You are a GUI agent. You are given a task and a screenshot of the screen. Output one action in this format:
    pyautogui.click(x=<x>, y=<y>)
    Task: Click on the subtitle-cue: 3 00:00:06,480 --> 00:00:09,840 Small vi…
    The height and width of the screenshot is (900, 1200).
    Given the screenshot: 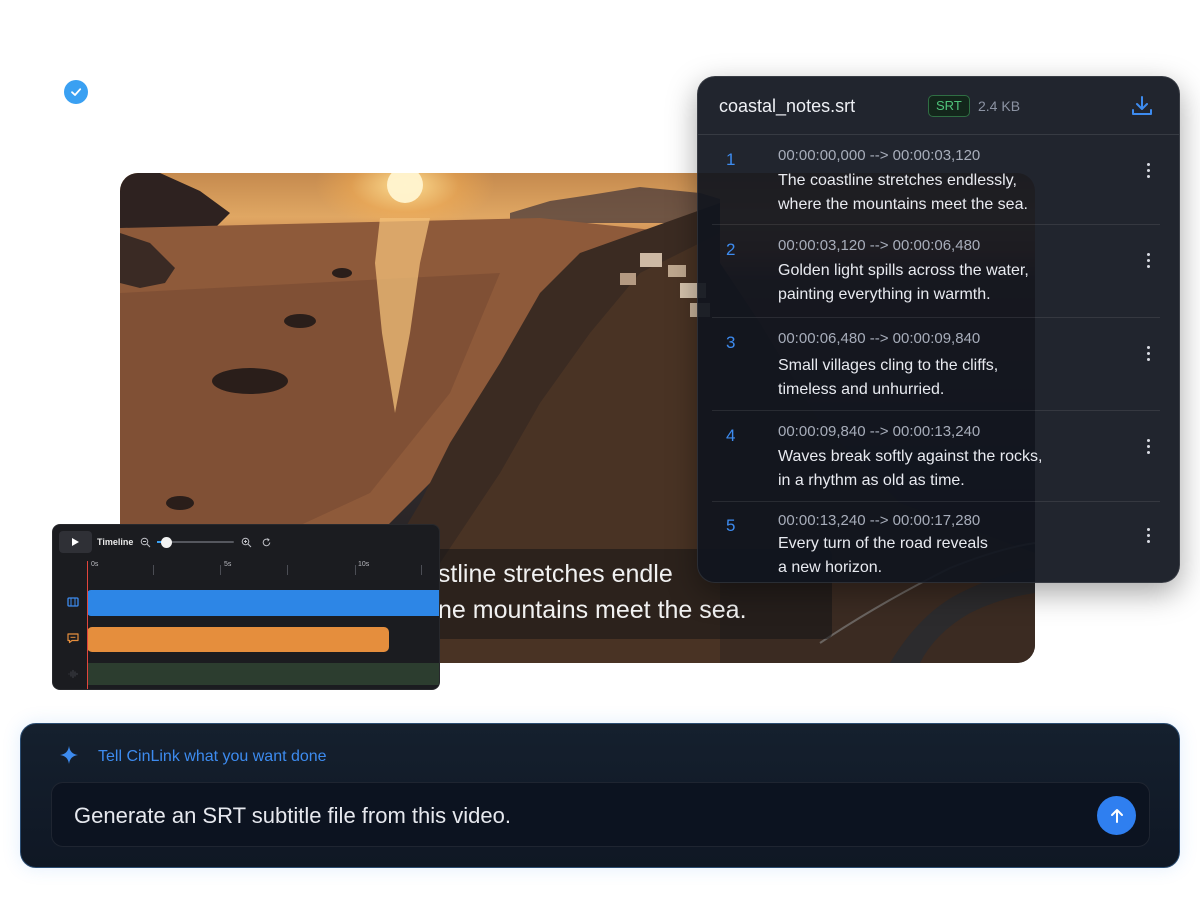 What is the action you would take?
    pyautogui.click(x=936, y=364)
    